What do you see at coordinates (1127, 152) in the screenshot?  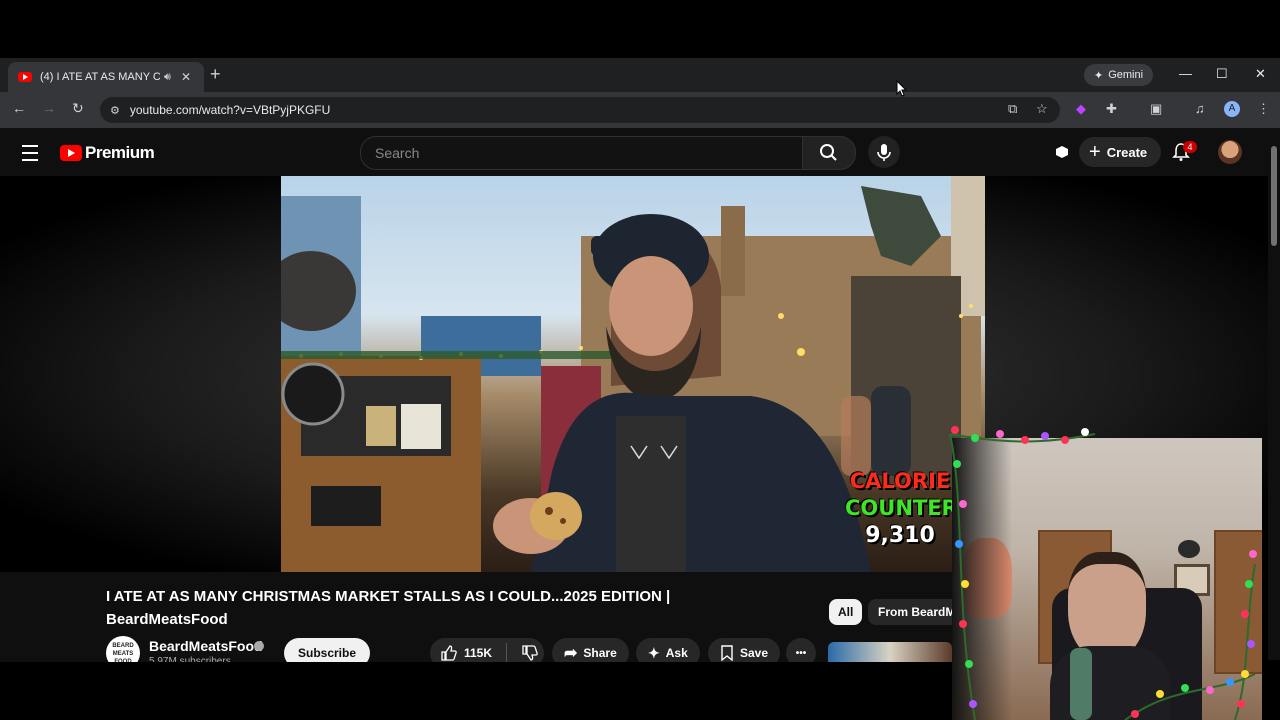 I see `create-label: Create` at bounding box center [1127, 152].